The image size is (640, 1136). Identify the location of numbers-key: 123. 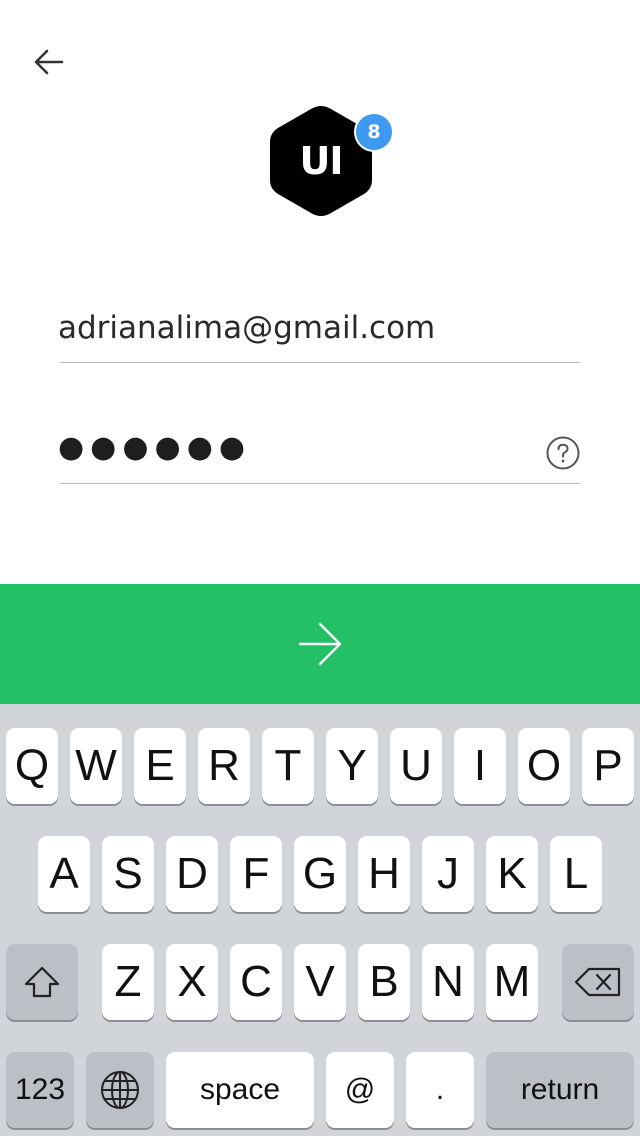
(40, 1090).